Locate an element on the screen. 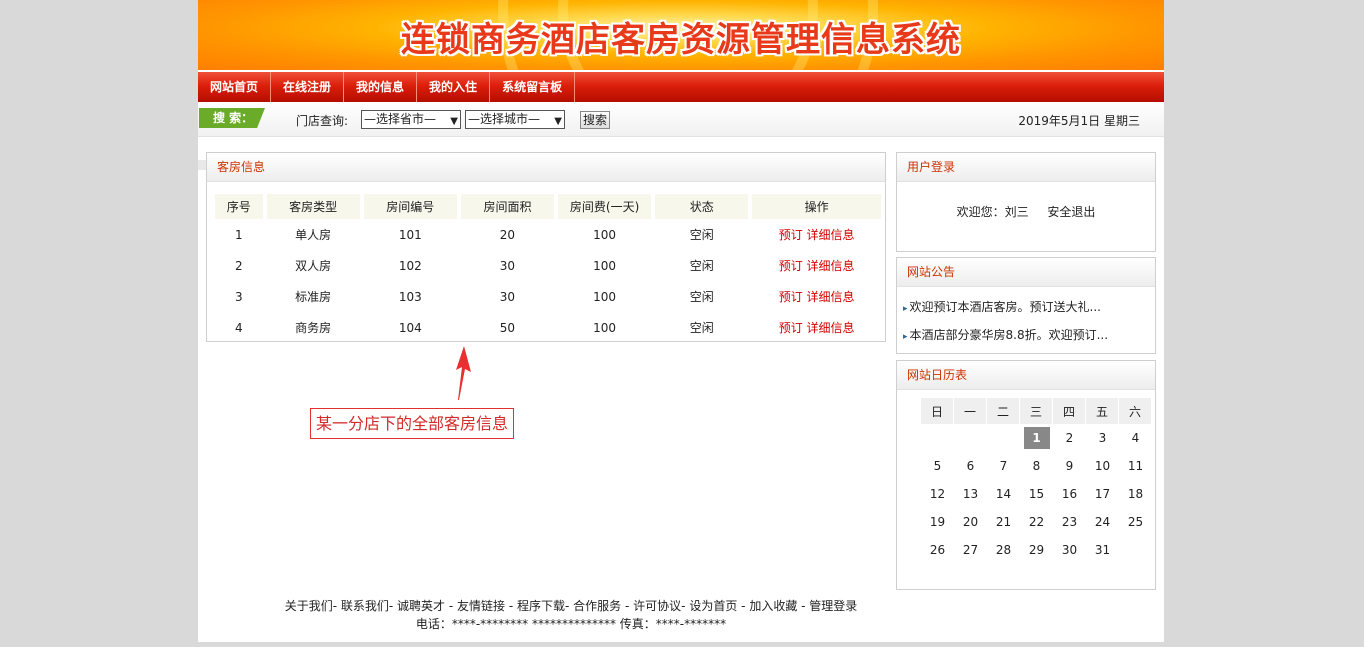  footer-link: 友情链接 is located at coordinates (481, 606).